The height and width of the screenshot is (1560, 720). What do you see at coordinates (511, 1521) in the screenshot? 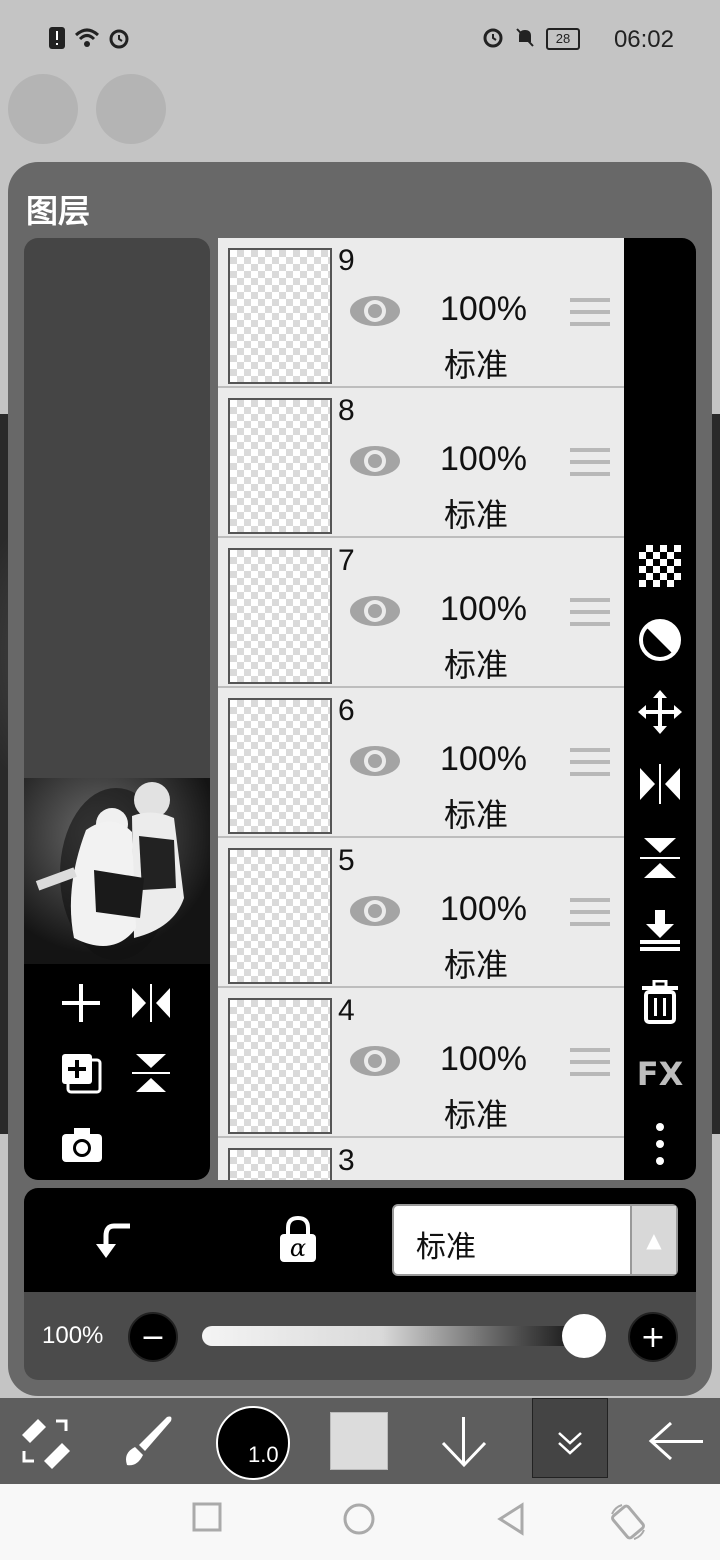
I see `back-icon` at bounding box center [511, 1521].